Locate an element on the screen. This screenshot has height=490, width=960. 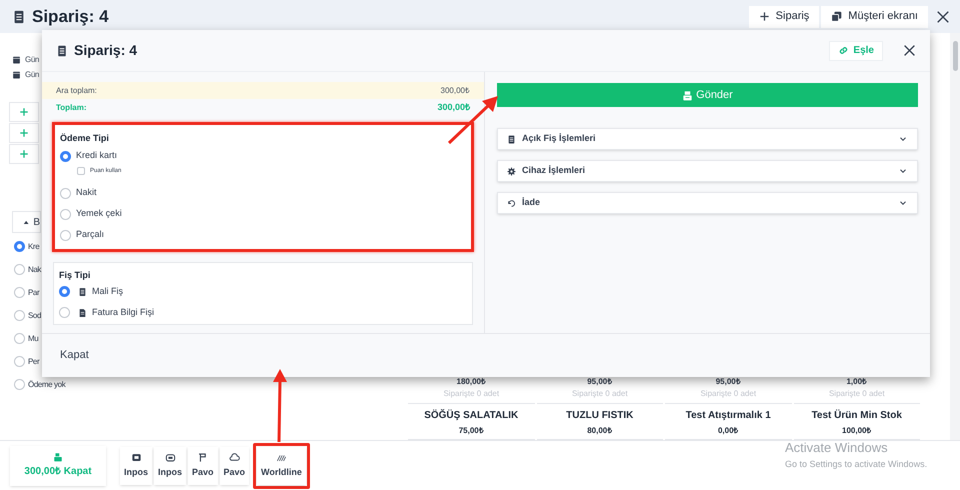
page-title: Sipariş: 4 is located at coordinates (70, 17).